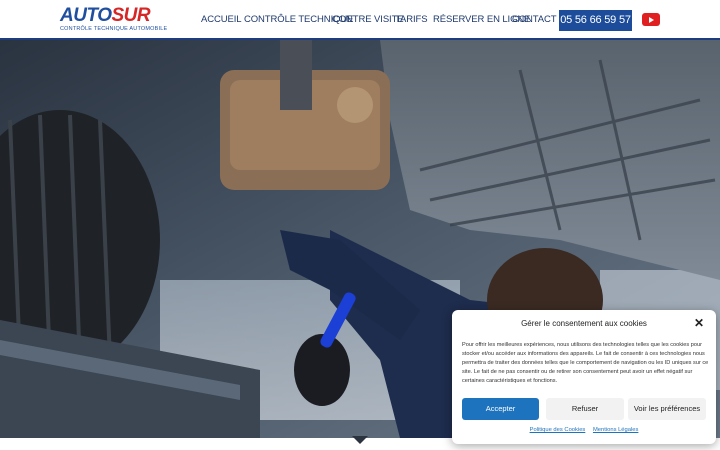  What do you see at coordinates (500, 409) in the screenshot?
I see `accept-button: Accepter` at bounding box center [500, 409].